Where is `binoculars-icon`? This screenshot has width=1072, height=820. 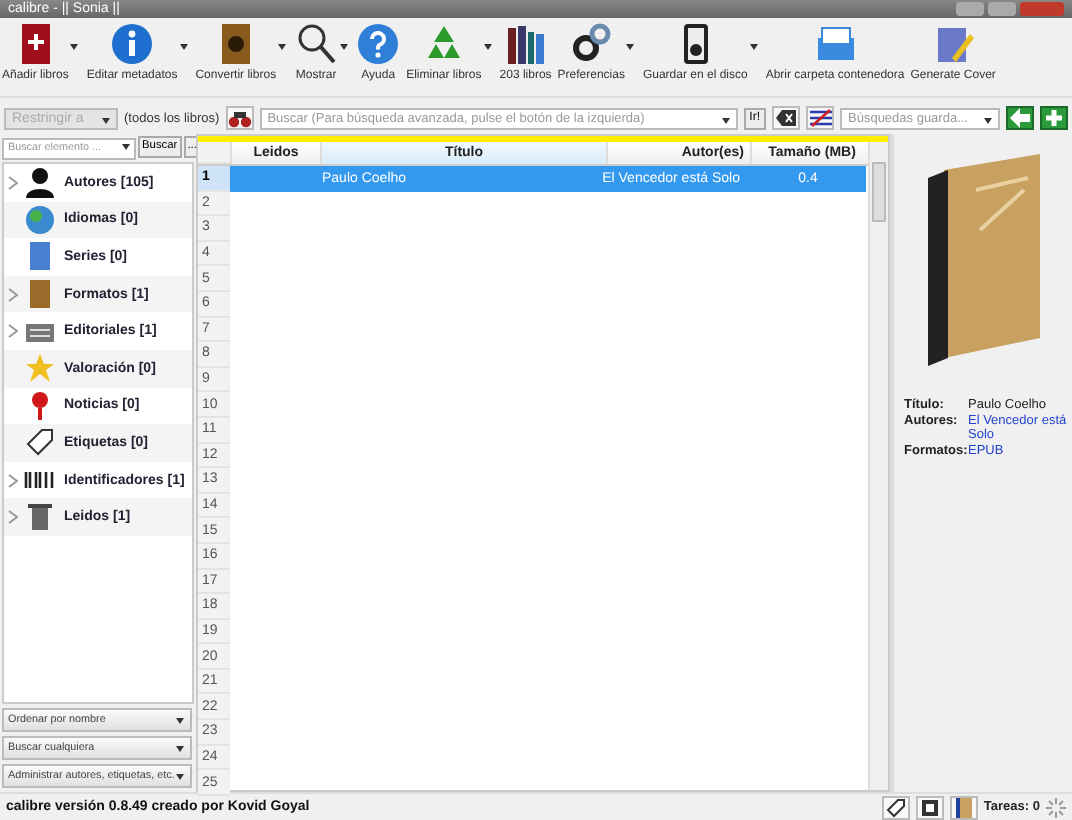 binoculars-icon is located at coordinates (239, 118).